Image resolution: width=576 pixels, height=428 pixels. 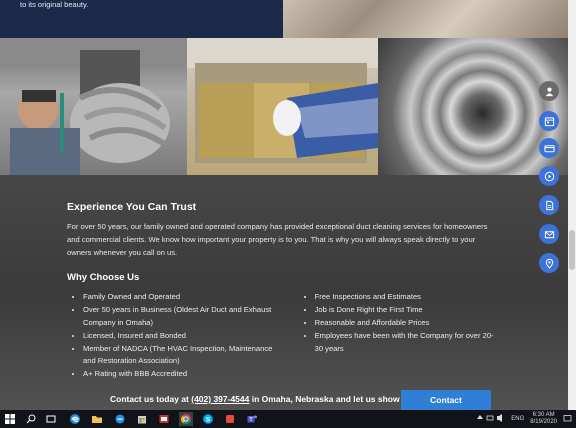 I want to click on hero-image, so click(x=425, y=19).